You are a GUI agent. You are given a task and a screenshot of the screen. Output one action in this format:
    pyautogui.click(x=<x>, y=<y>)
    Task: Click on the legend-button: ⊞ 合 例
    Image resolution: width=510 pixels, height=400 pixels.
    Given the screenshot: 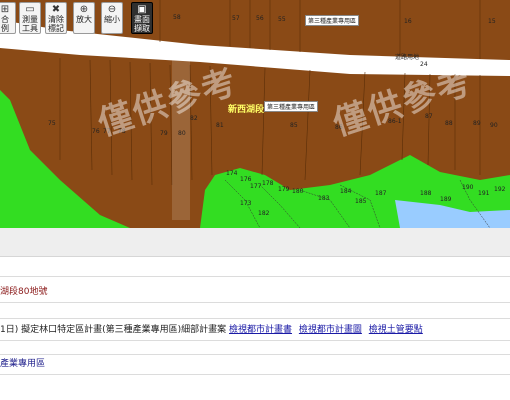 What is the action you would take?
    pyautogui.click(x=8, y=18)
    